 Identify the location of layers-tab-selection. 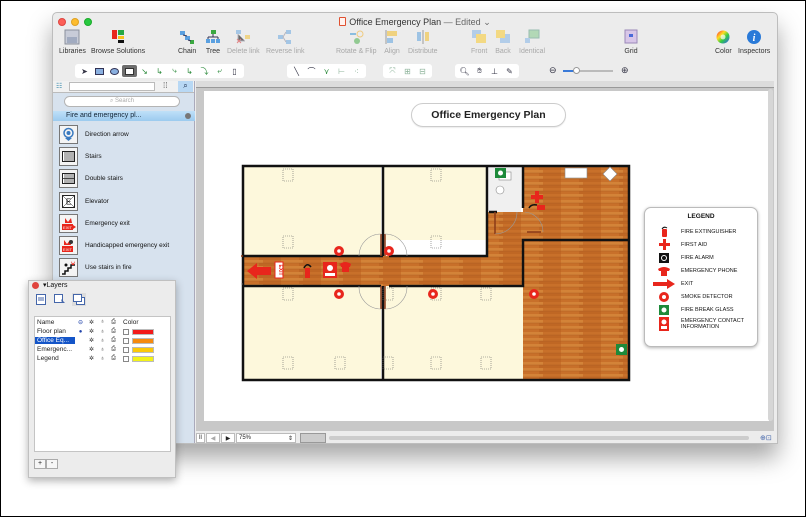
(60, 299).